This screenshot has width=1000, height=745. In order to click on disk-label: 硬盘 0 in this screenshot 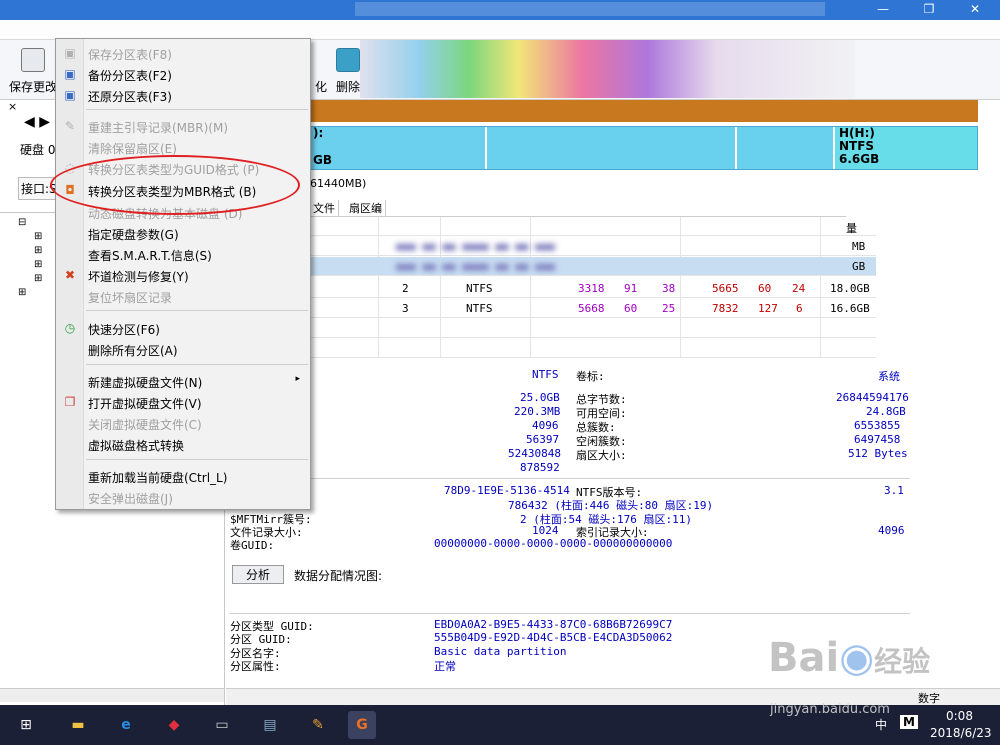, I will do `click(38, 150)`.